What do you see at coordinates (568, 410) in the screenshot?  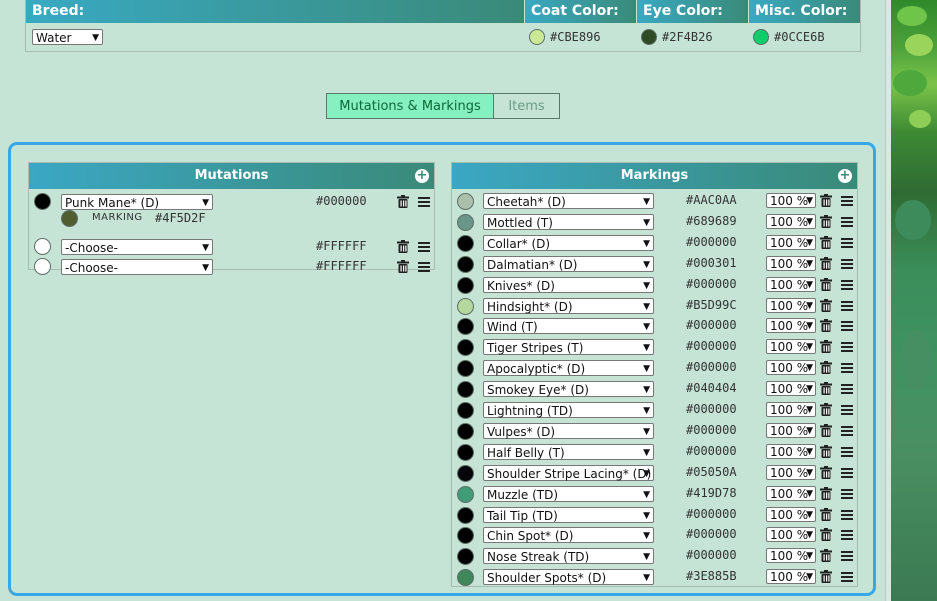 I see `marking-select: Lightning (TD) ▼` at bounding box center [568, 410].